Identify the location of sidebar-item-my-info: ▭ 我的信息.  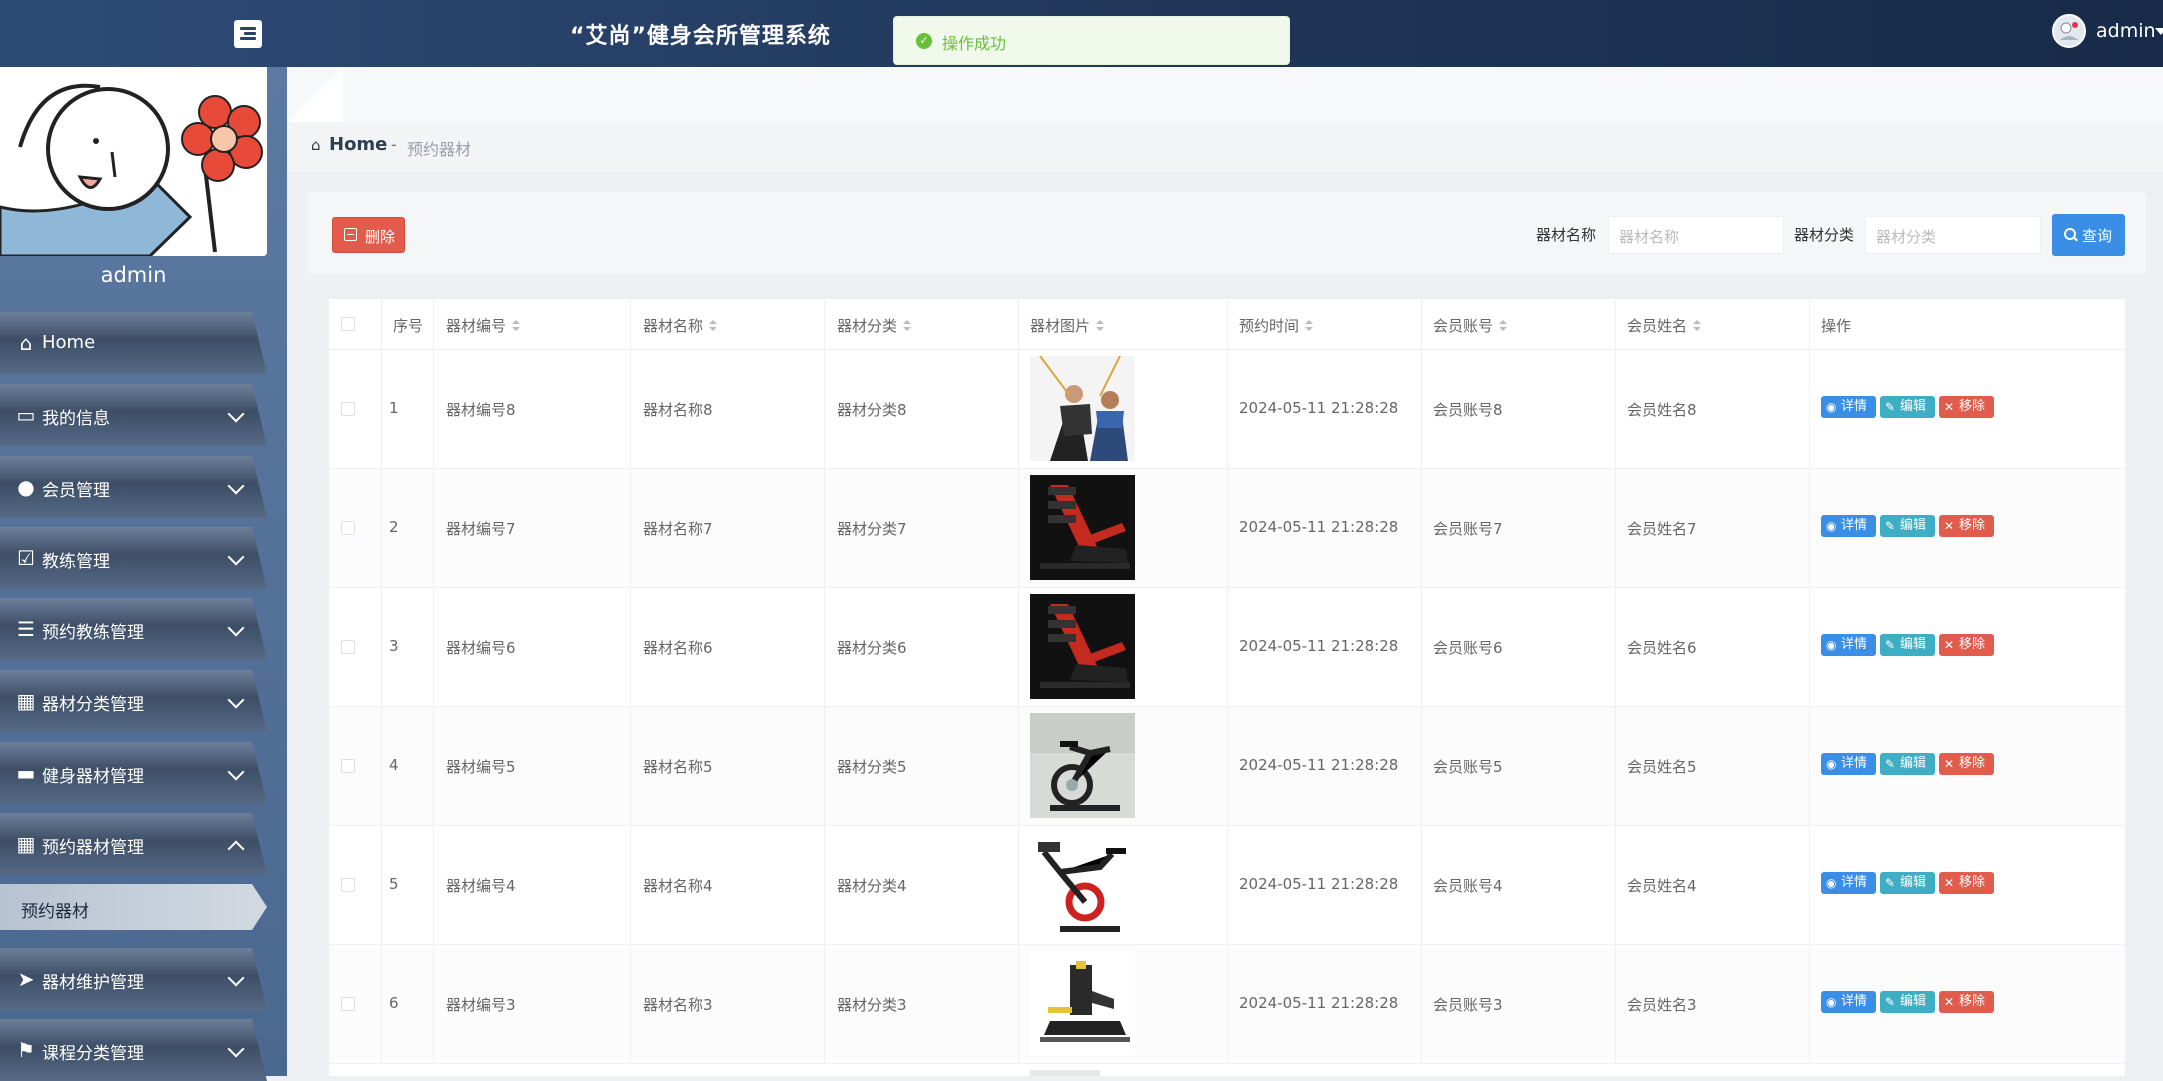
(133, 415).